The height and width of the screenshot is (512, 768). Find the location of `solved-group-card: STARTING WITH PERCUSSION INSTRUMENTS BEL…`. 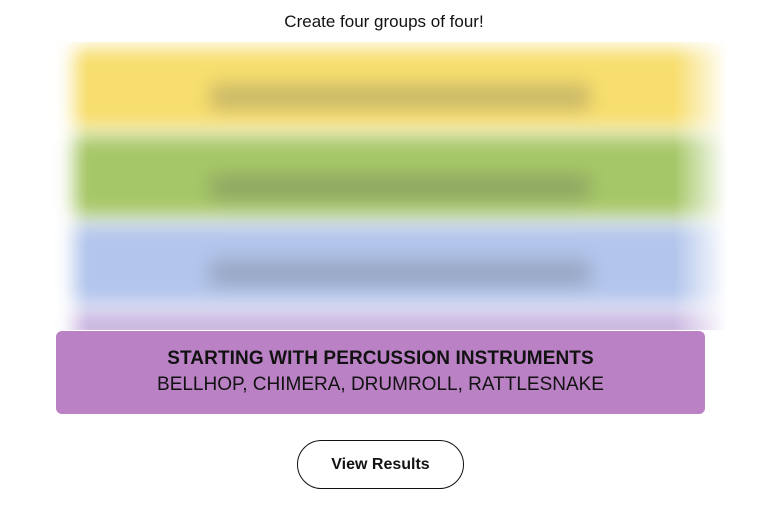

solved-group-card: STARTING WITH PERCUSSION INSTRUMENTS BEL… is located at coordinates (380, 372).